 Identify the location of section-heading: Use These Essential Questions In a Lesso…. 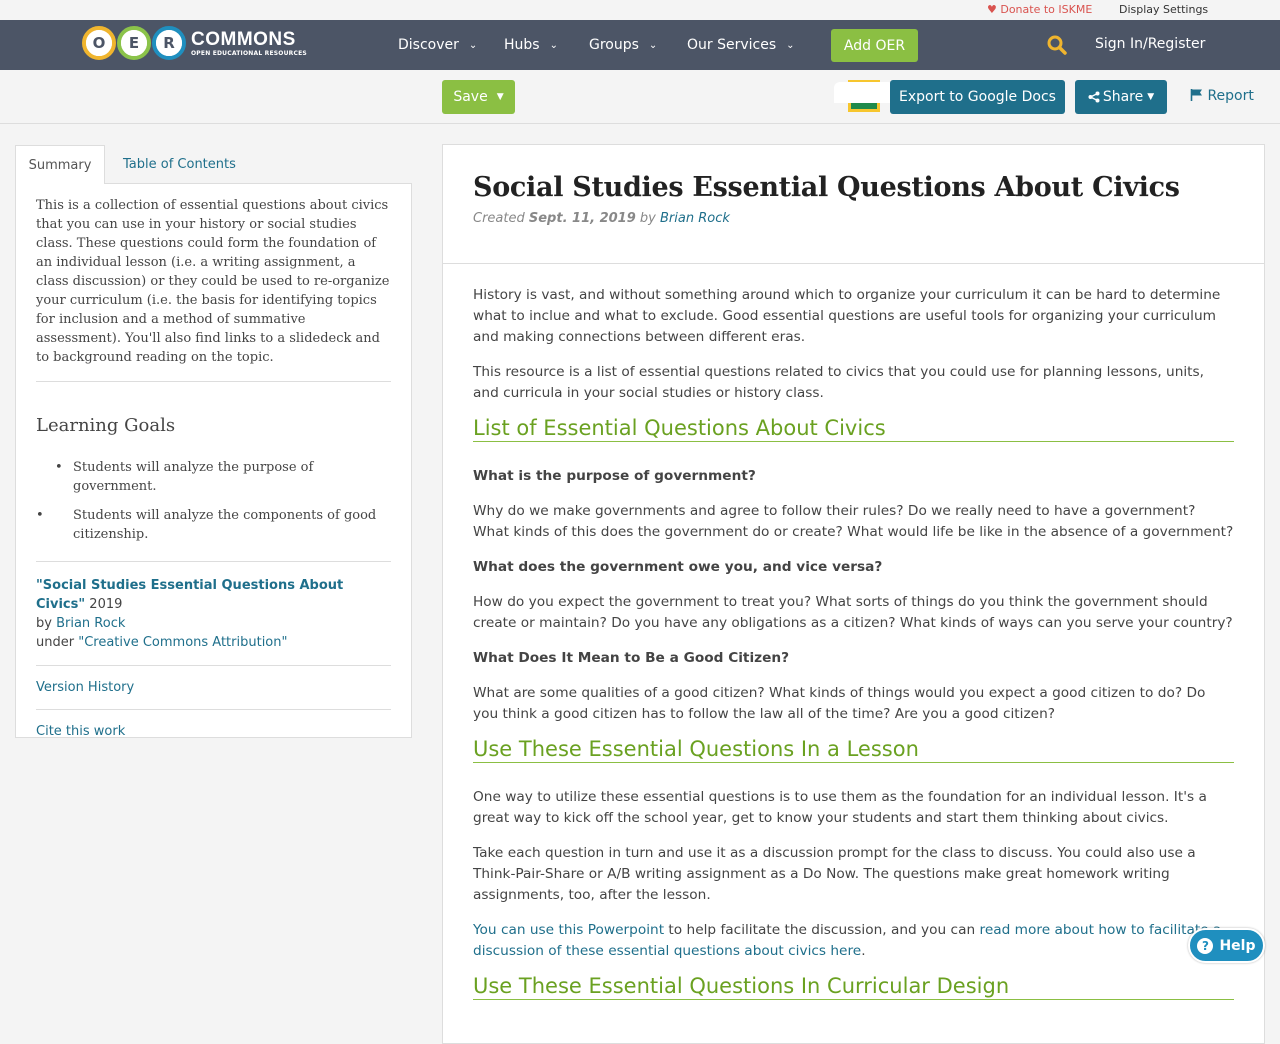
(853, 751).